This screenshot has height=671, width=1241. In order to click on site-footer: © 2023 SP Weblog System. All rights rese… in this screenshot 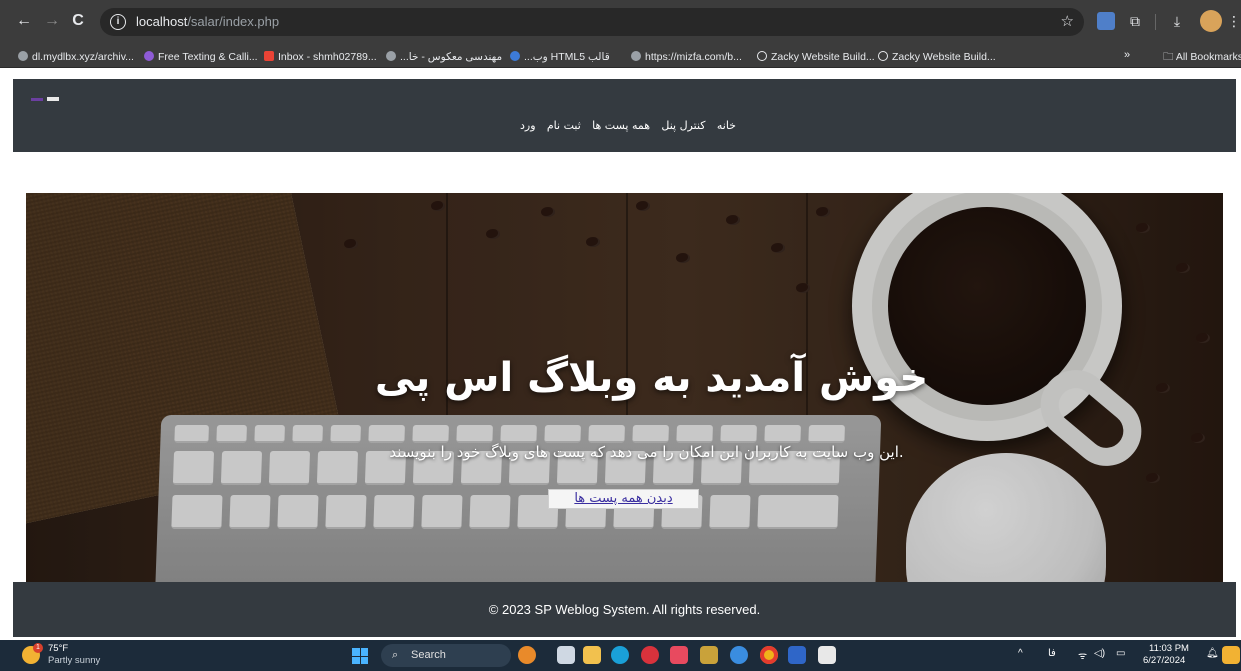, I will do `click(624, 609)`.